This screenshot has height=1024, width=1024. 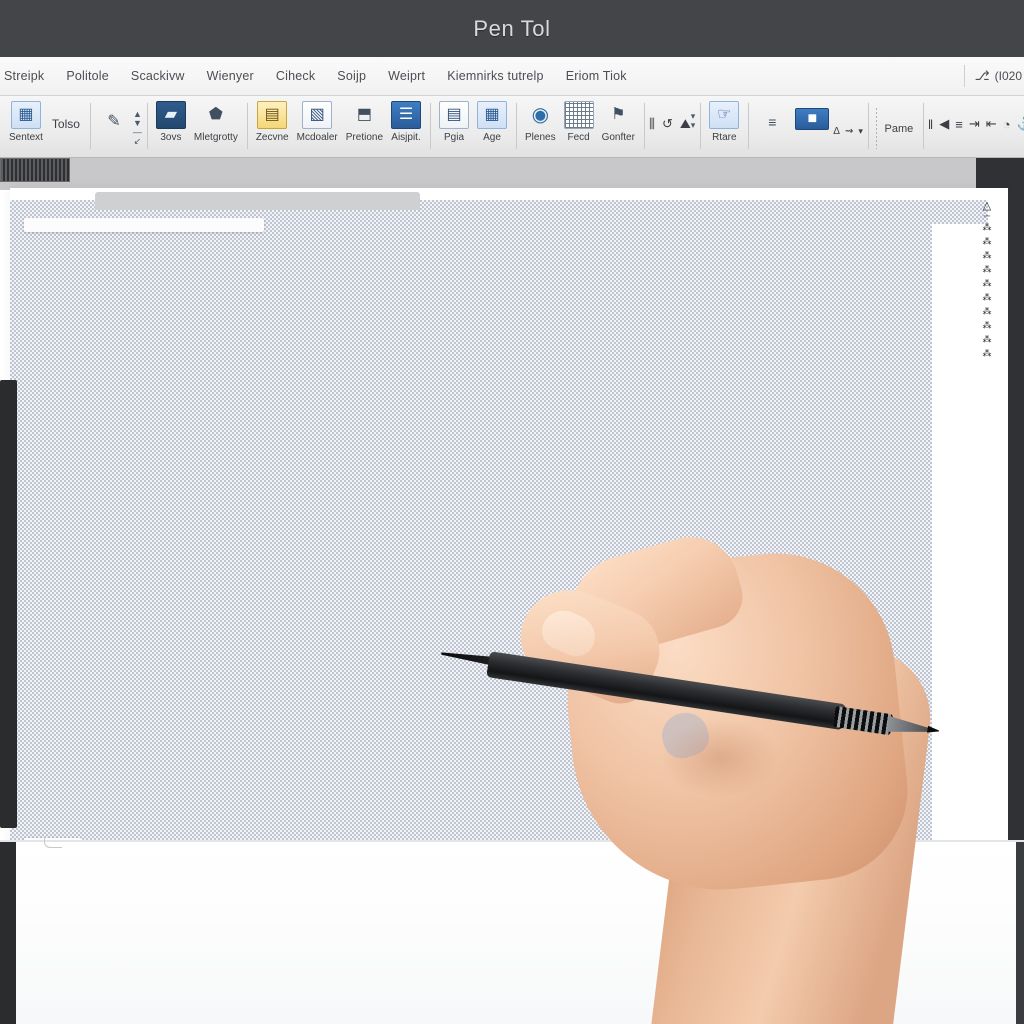 I want to click on grid-select-icon: ▦, so click(x=25, y=115).